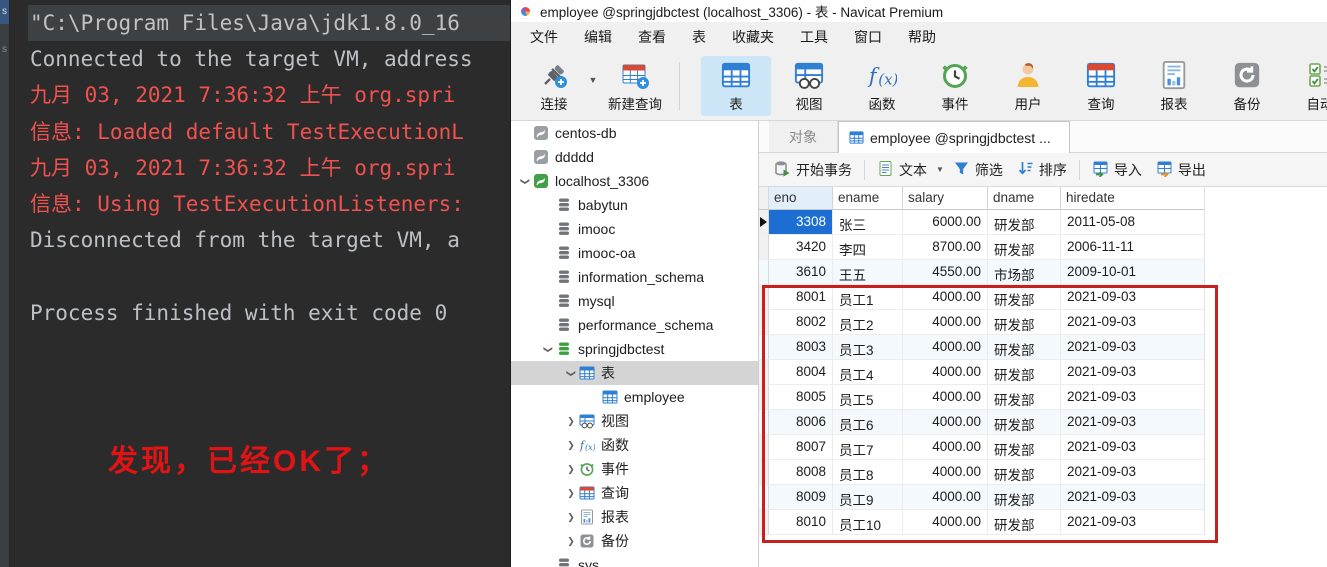 This screenshot has width=1327, height=567. I want to click on toolbar-button-views: 视图, so click(809, 86).